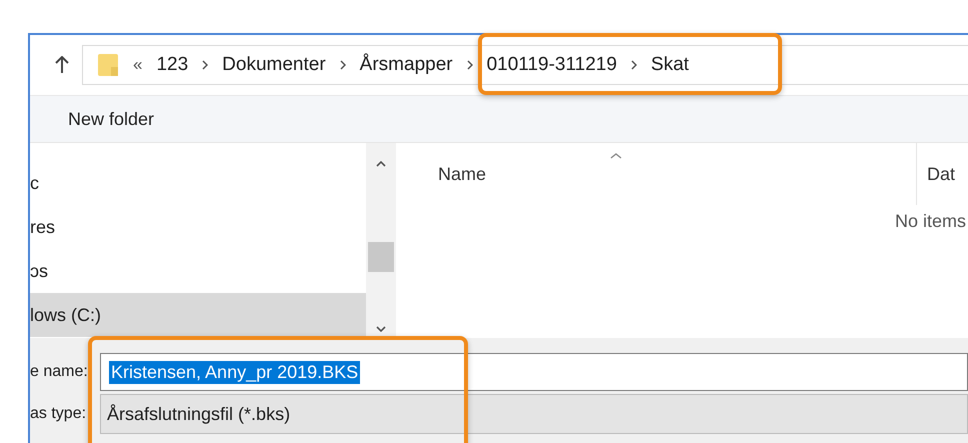  Describe the element at coordinates (108, 65) in the screenshot. I see `folder-icon` at that location.